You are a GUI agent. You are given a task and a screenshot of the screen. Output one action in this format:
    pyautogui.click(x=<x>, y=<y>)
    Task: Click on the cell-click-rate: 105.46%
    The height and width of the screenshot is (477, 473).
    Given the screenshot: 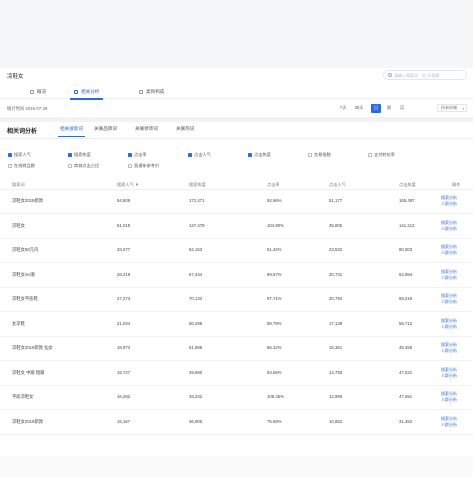 What is the action you would take?
    pyautogui.click(x=275, y=396)
    